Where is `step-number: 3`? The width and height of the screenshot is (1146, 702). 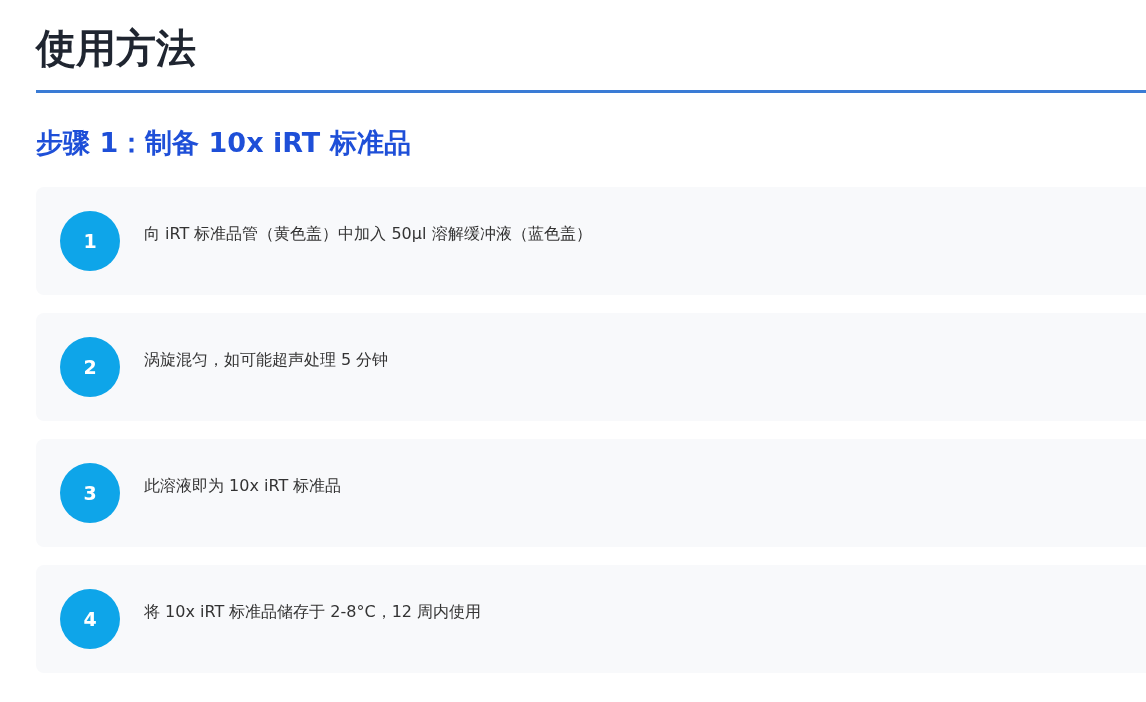
step-number: 3 is located at coordinates (90, 493).